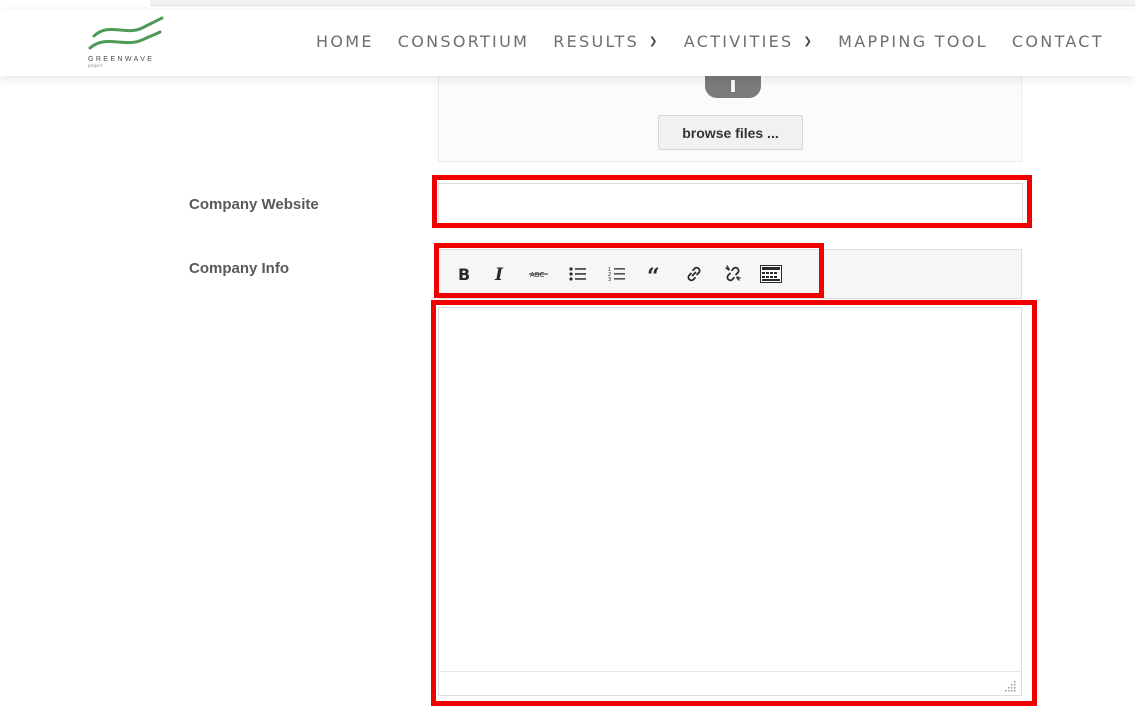 This screenshot has height=706, width=1135. What do you see at coordinates (254, 204) in the screenshot?
I see `company-website-label: Company Website` at bounding box center [254, 204].